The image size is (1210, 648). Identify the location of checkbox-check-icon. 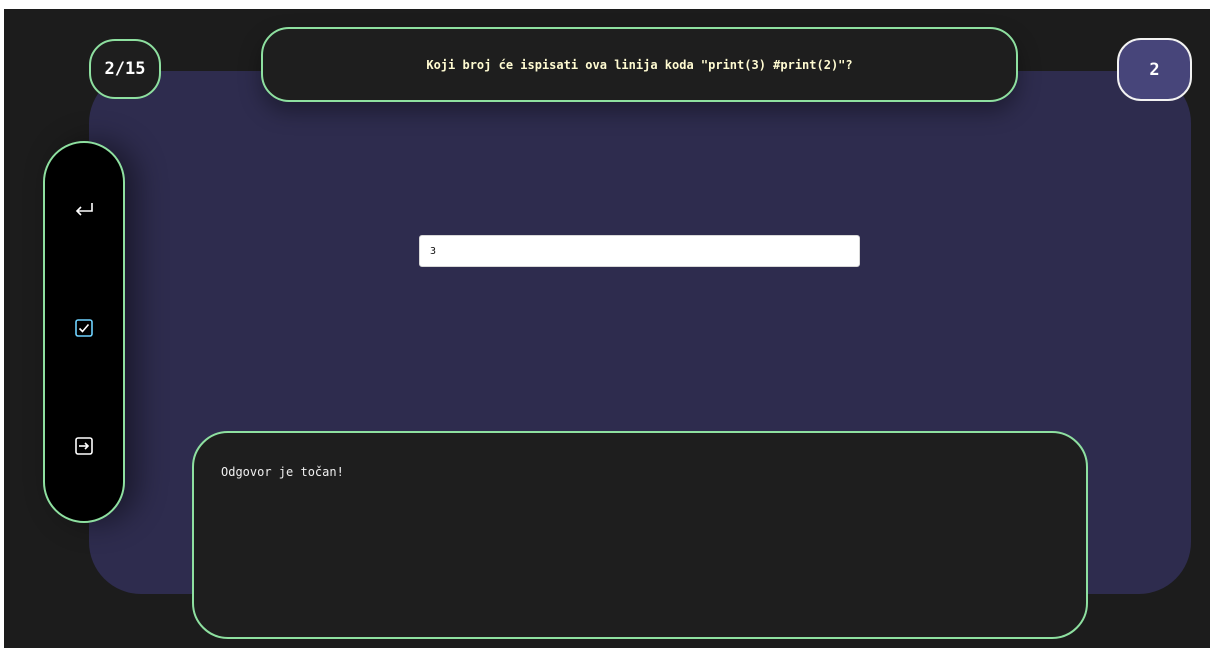
(84, 328).